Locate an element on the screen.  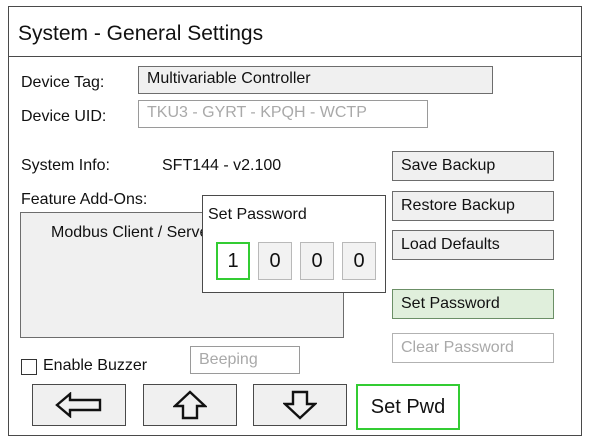
system-info-label: System Info: is located at coordinates (65, 165).